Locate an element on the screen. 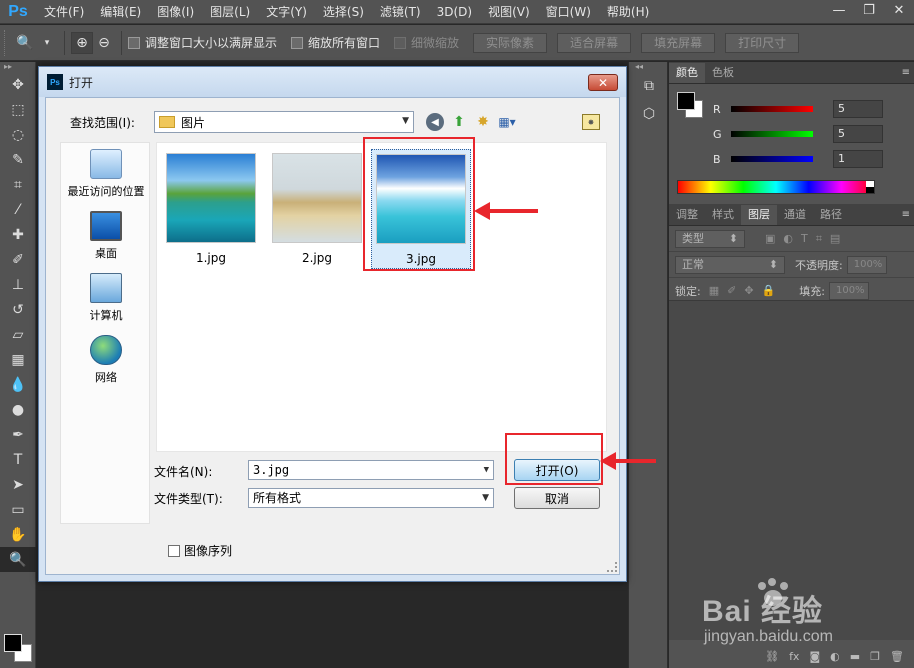 The height and width of the screenshot is (668, 914). color-swatches is located at coordinates (19, 649).